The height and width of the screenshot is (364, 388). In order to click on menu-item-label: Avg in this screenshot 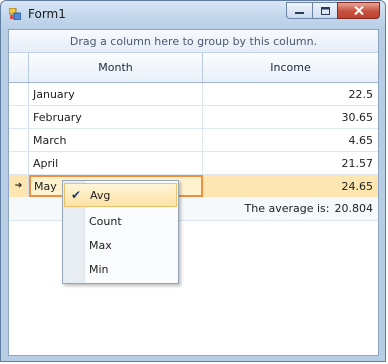, I will do `click(100, 195)`.